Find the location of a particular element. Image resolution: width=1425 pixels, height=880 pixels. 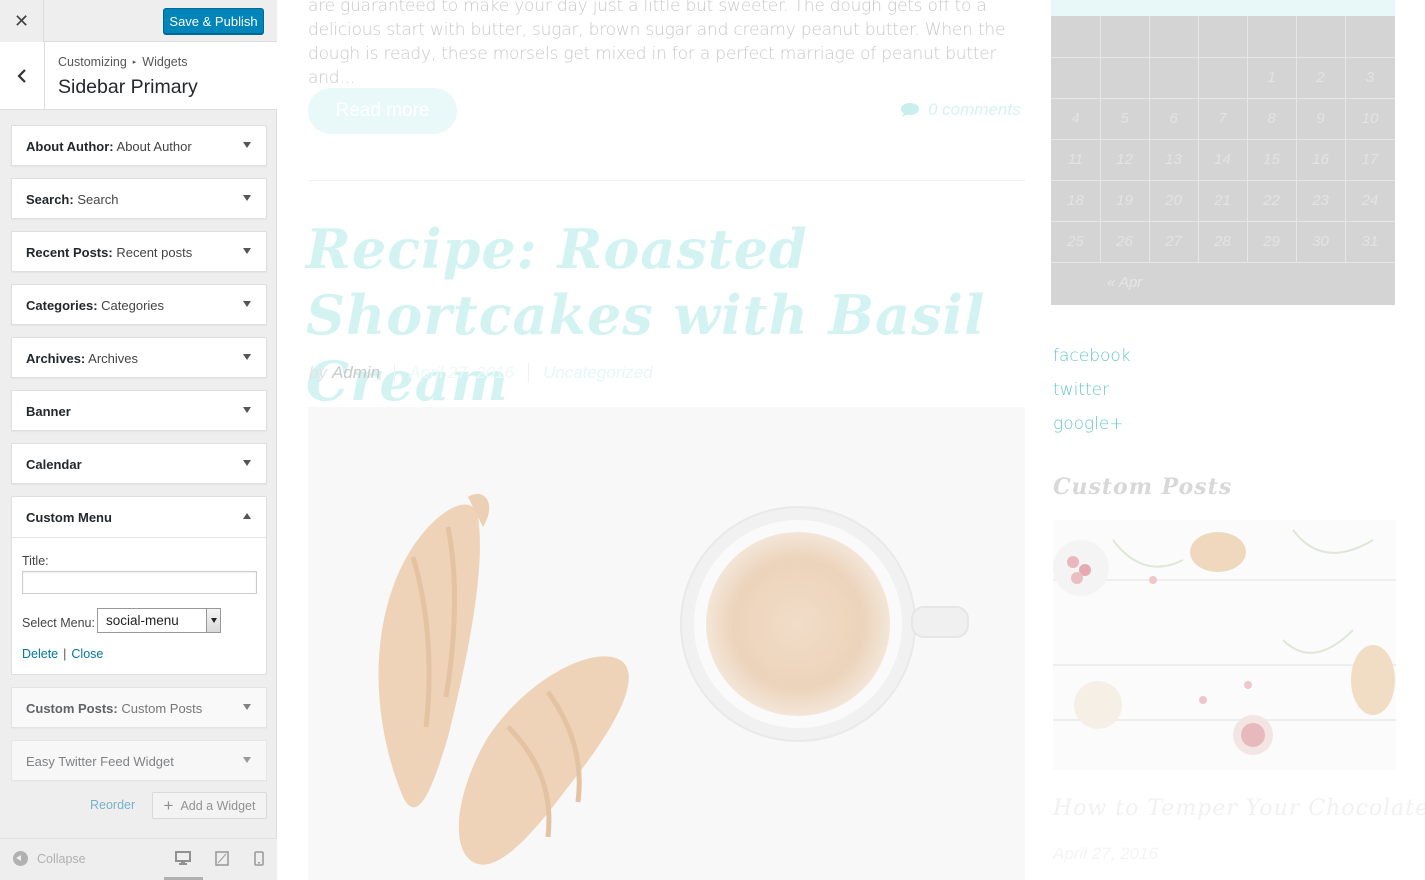

meta-category: Uncategorized is located at coordinates (598, 373).